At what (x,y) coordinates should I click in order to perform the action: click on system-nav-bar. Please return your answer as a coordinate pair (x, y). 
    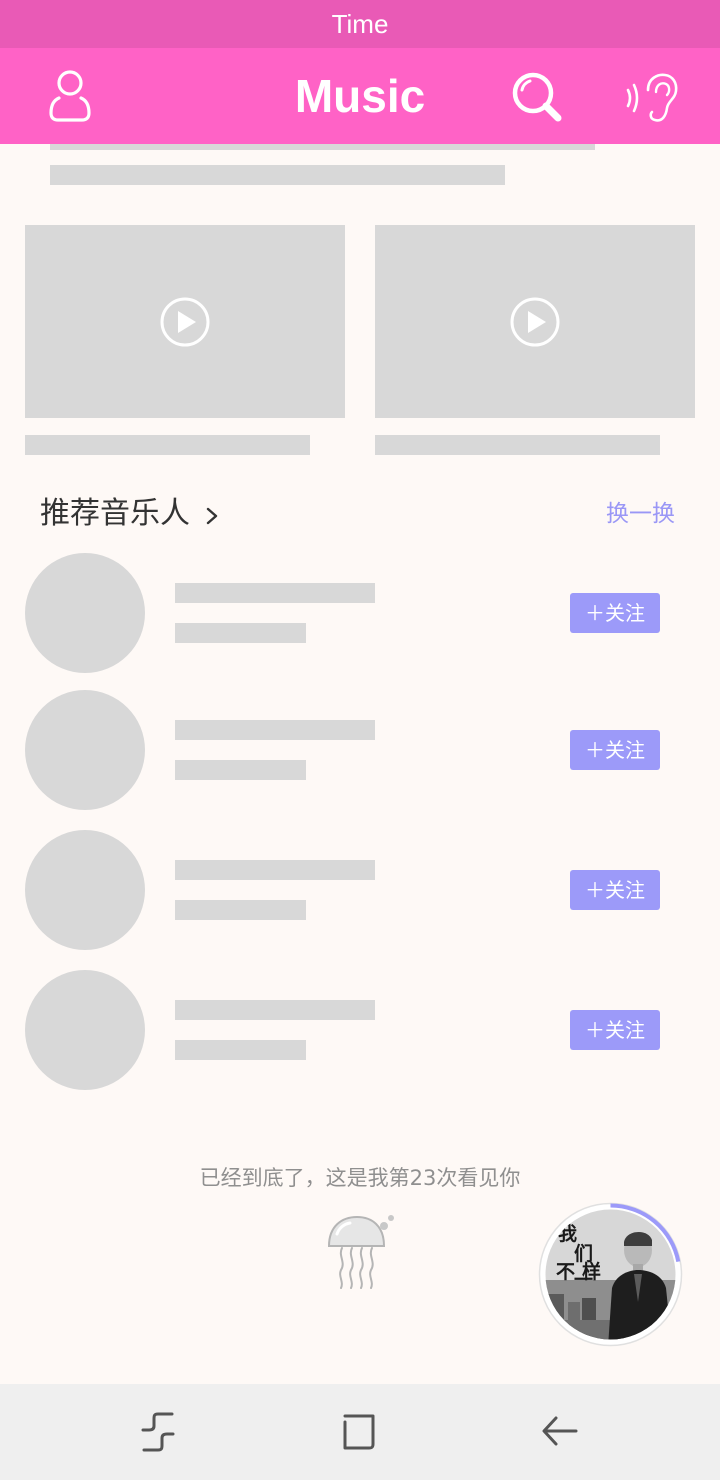
    Looking at the image, I should click on (360, 1432).